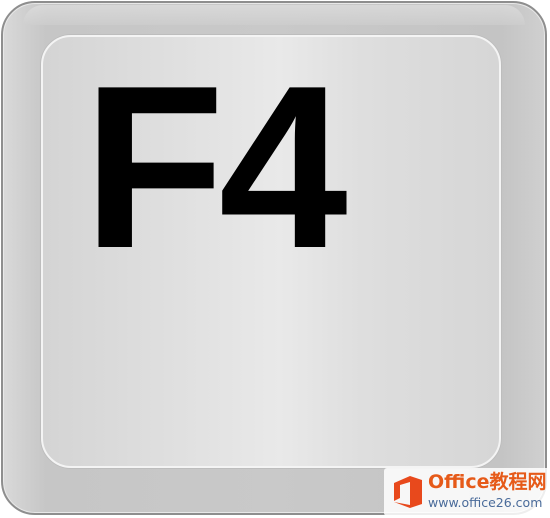 The height and width of the screenshot is (518, 550). Describe the element at coordinates (485, 502) in the screenshot. I see `watermark-url: www.office26.com` at that location.